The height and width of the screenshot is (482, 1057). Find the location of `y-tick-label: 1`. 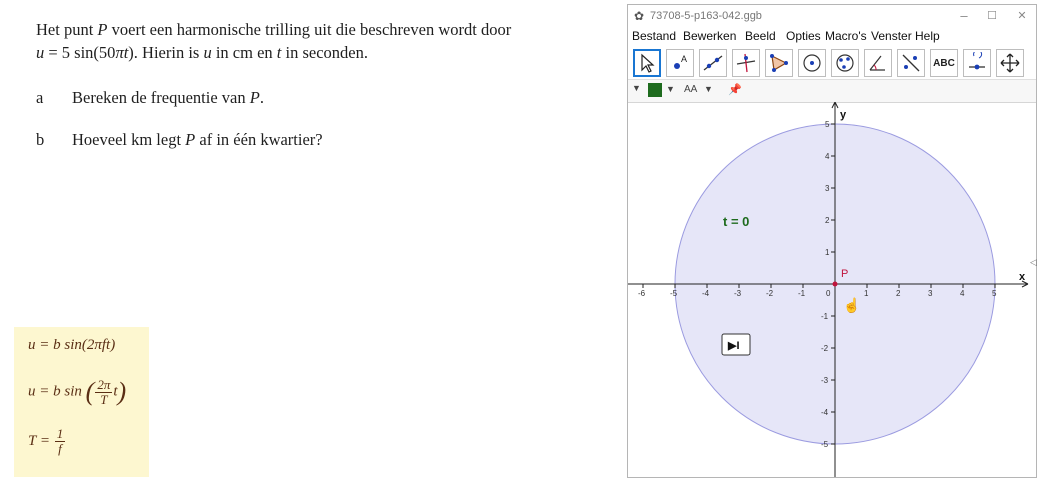

y-tick-label: 1 is located at coordinates (827, 252).